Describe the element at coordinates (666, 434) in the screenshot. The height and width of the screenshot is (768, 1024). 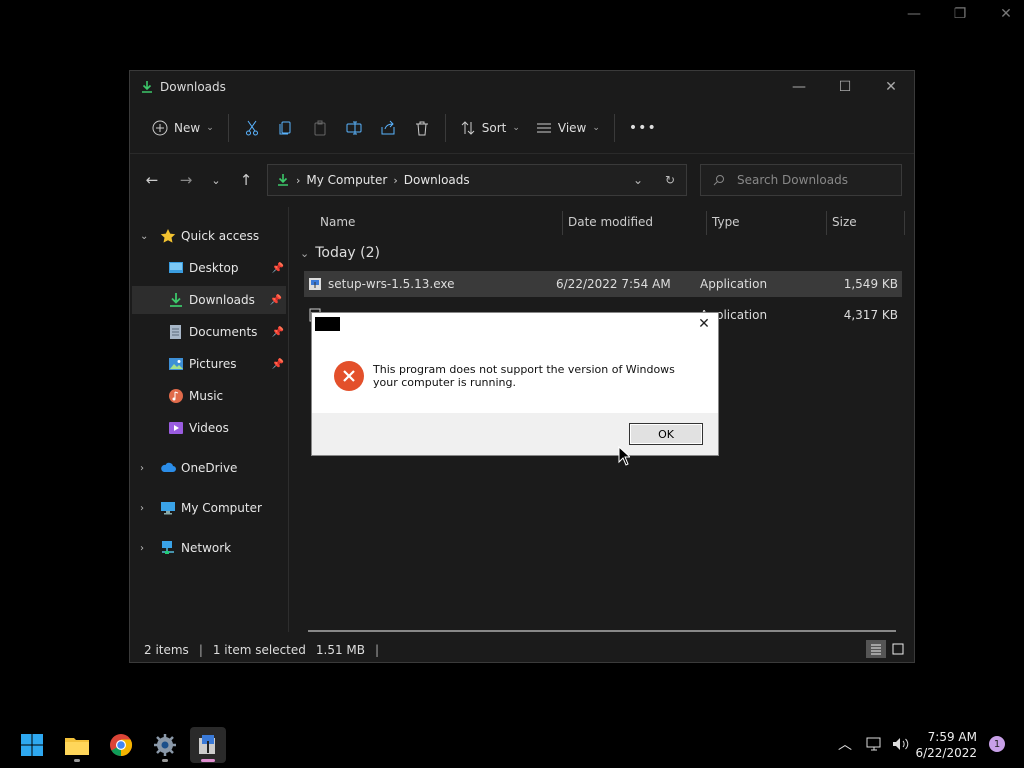
I see `ok-button: OK` at that location.